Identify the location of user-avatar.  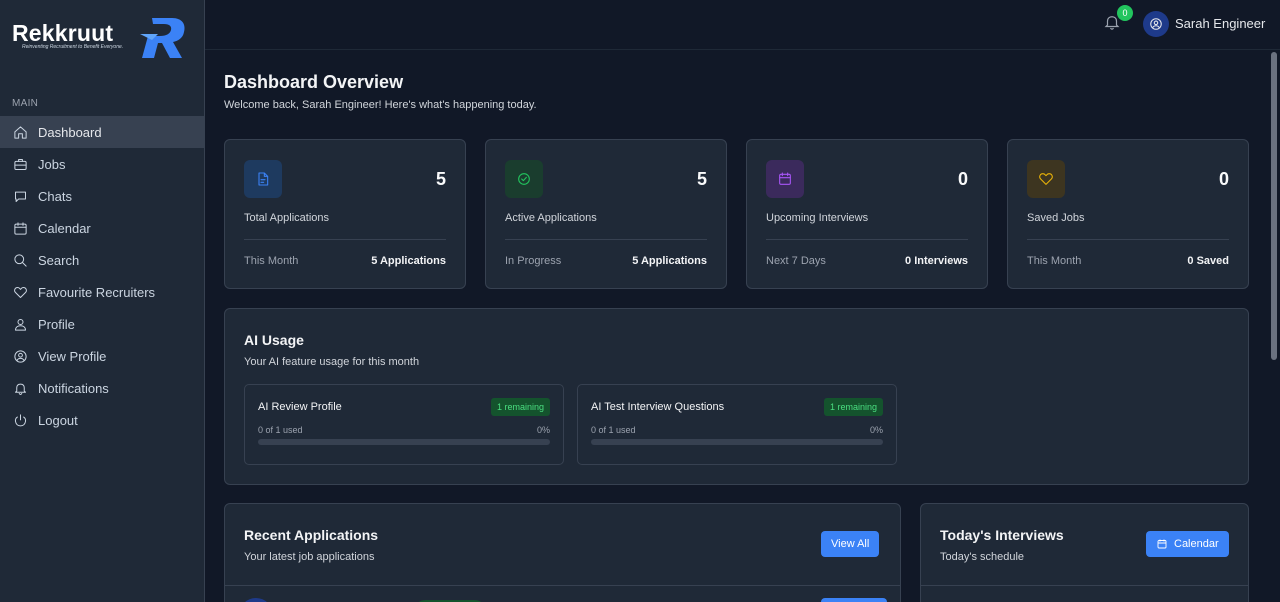
(1156, 24).